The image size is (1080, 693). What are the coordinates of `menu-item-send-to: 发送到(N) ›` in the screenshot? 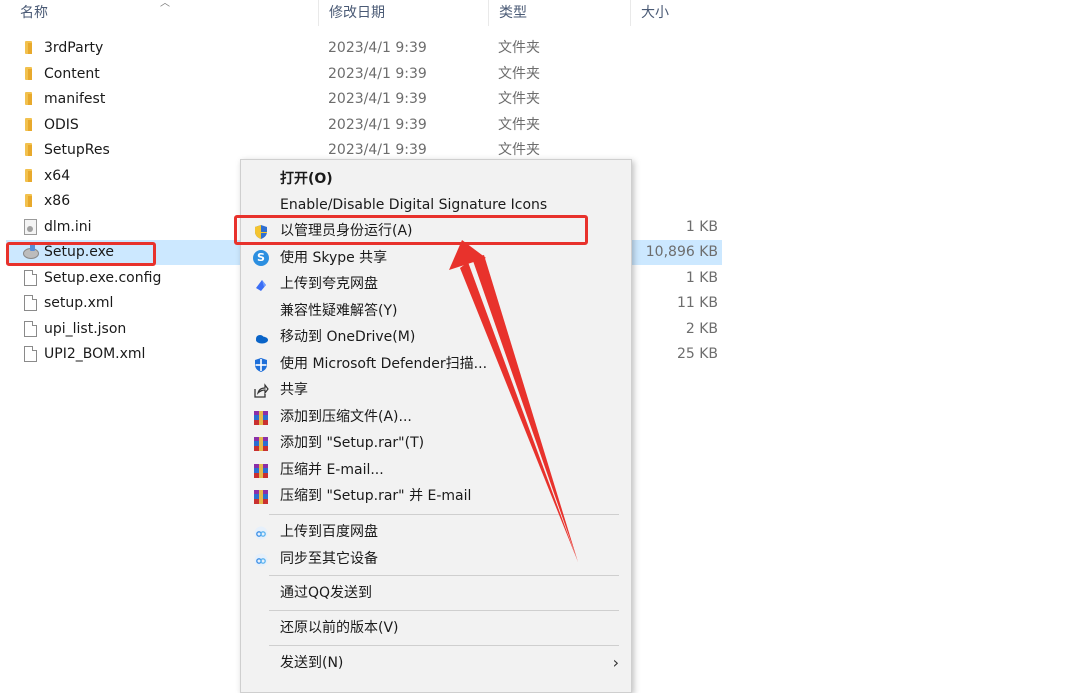 It's located at (436, 663).